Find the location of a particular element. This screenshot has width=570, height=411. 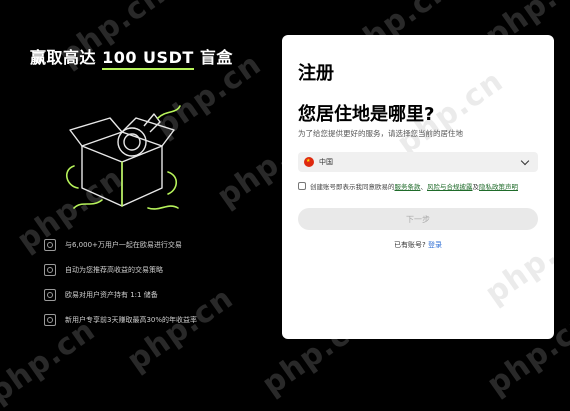

terms-link: 服务条款 is located at coordinates (408, 186).